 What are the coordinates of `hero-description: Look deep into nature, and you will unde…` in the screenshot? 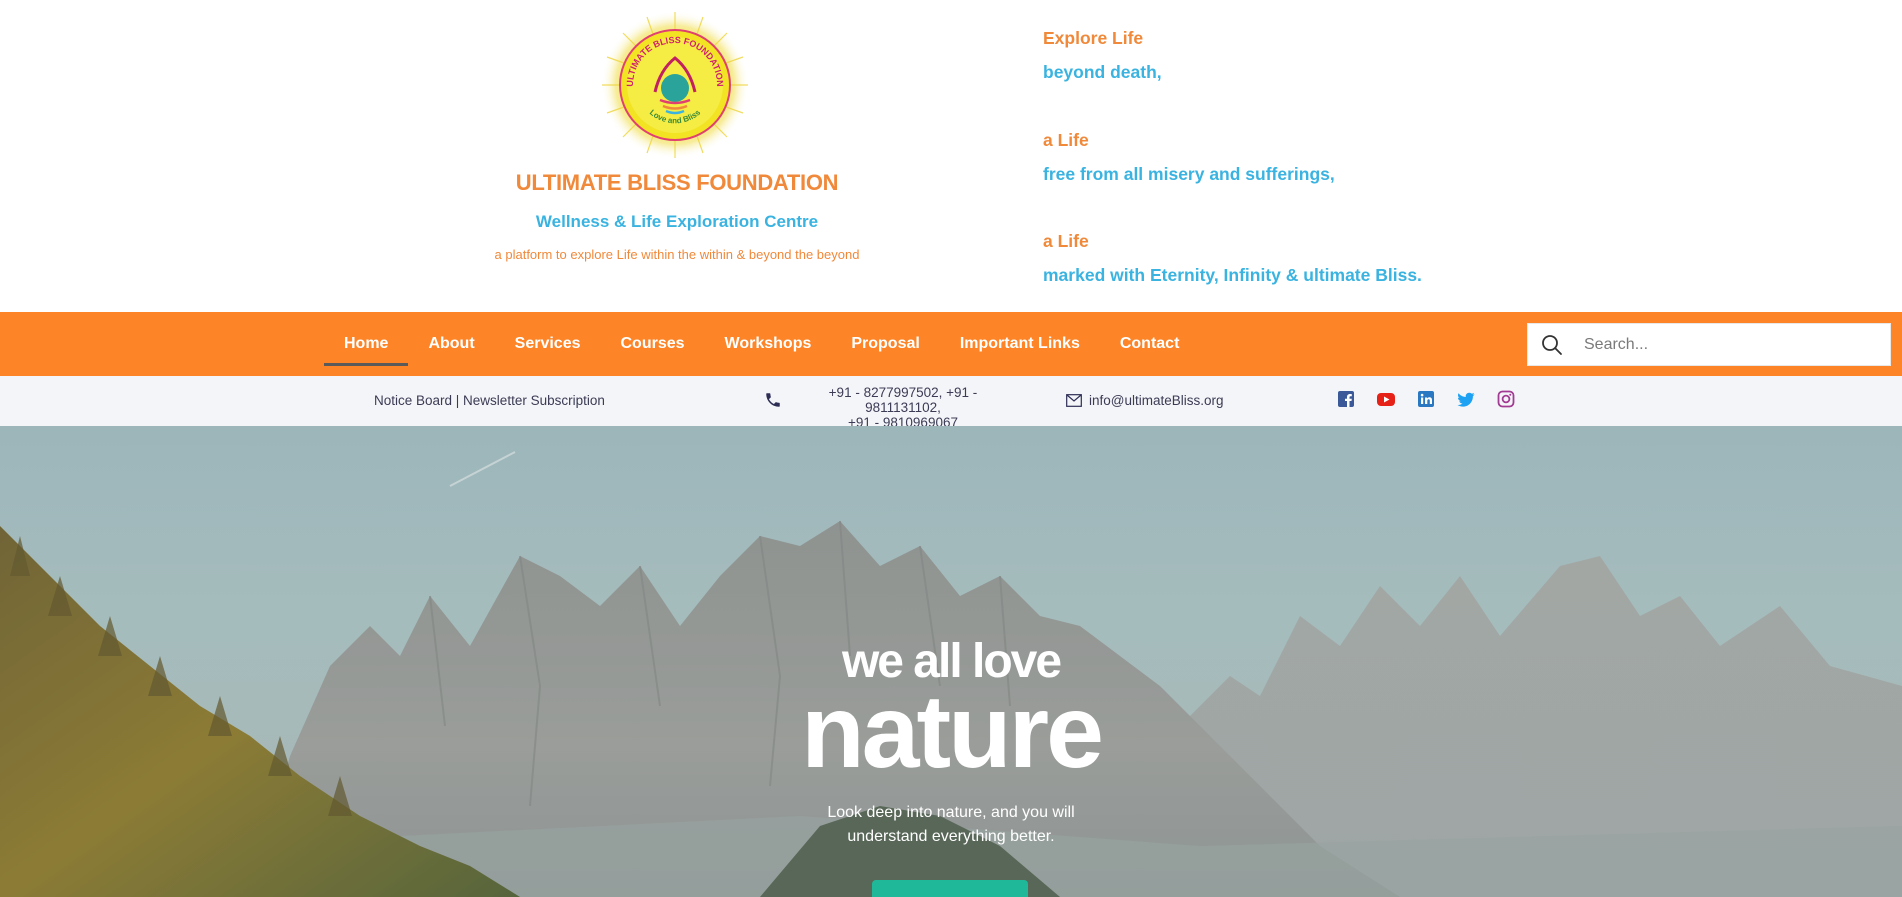 It's located at (951, 825).